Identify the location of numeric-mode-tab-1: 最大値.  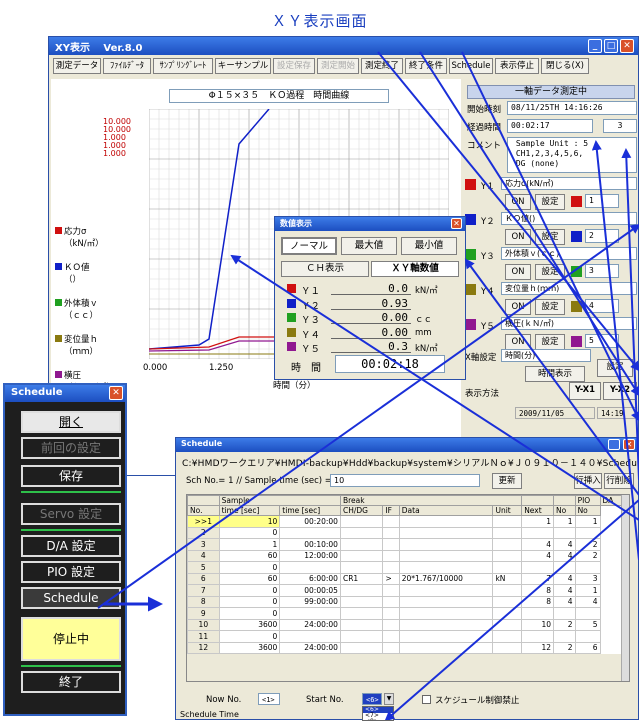
(369, 246).